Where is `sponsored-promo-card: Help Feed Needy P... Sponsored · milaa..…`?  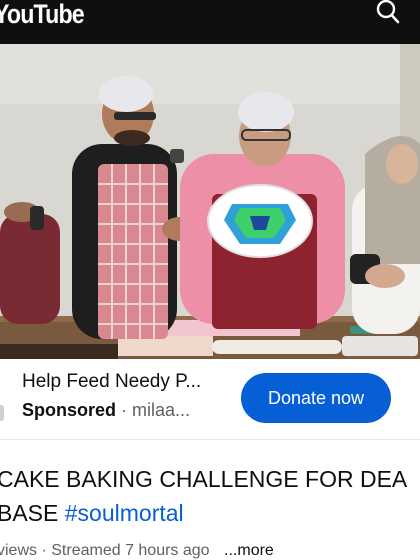
sponsored-promo-card: Help Feed Needy P... Sponsored · milaa..… is located at coordinates (210, 399).